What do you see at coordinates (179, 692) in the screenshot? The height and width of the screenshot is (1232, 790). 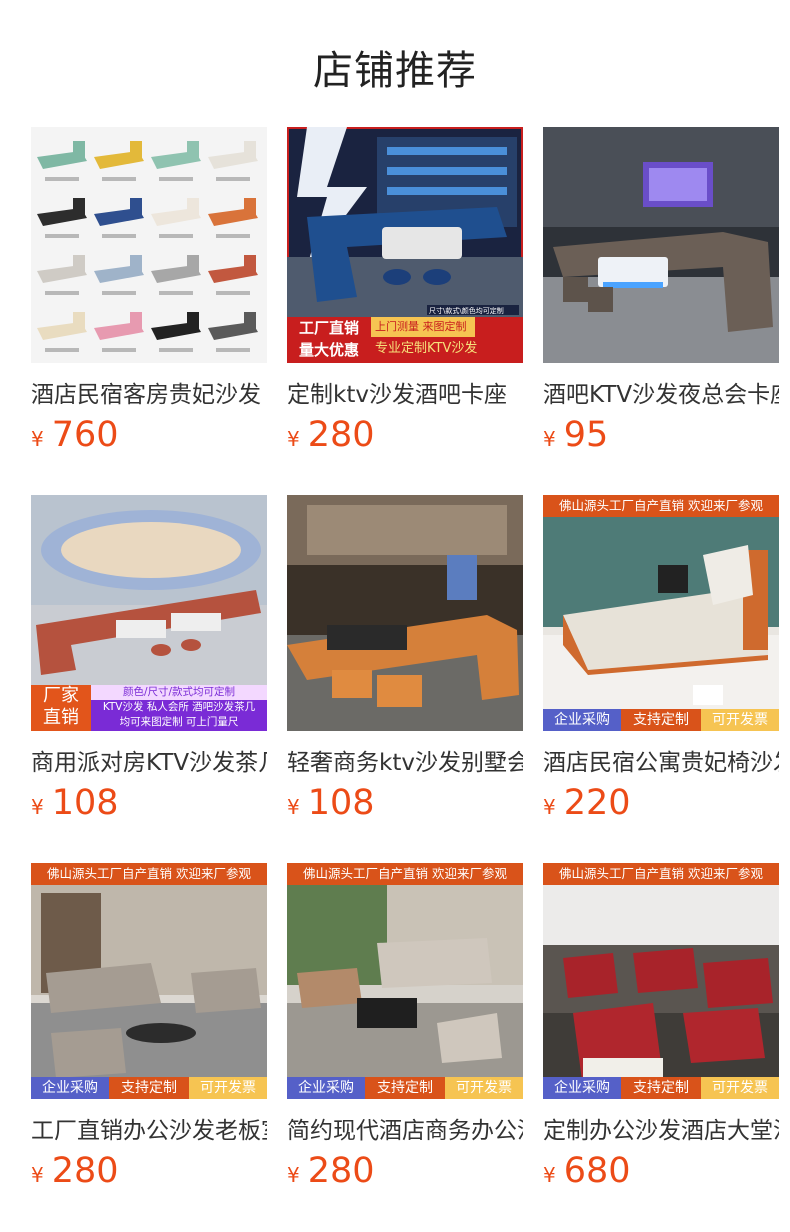 I see `promo-line: 颜色/尺寸/款式均可定制` at bounding box center [179, 692].